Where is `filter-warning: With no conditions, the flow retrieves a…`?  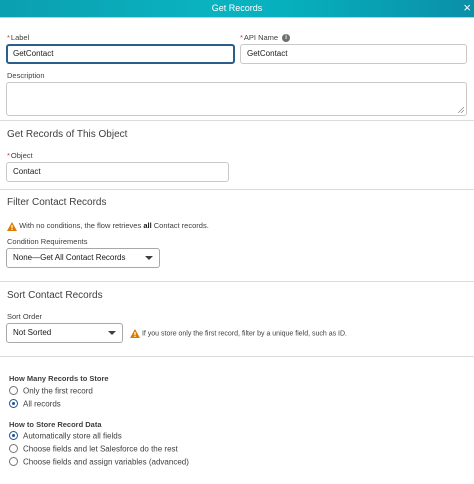
filter-warning: With no conditions, the flow retrieves a… is located at coordinates (108, 226).